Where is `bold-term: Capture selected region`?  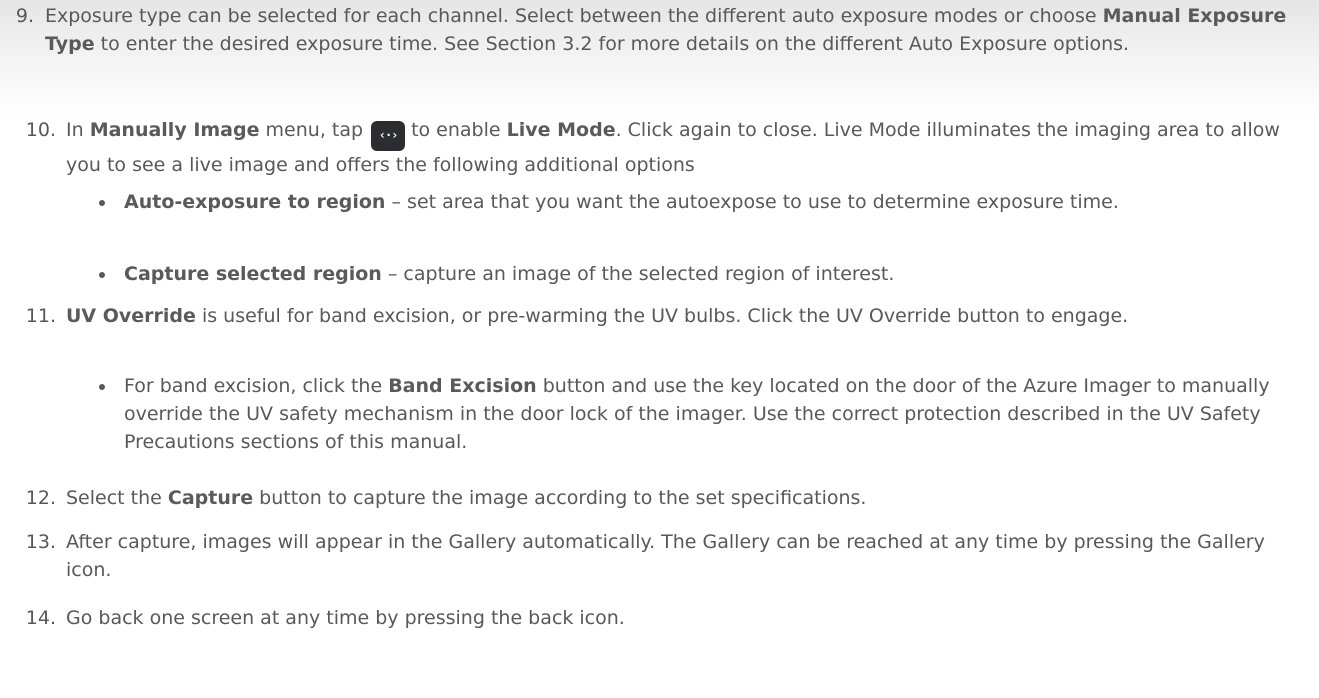
bold-term: Capture selected region is located at coordinates (253, 274).